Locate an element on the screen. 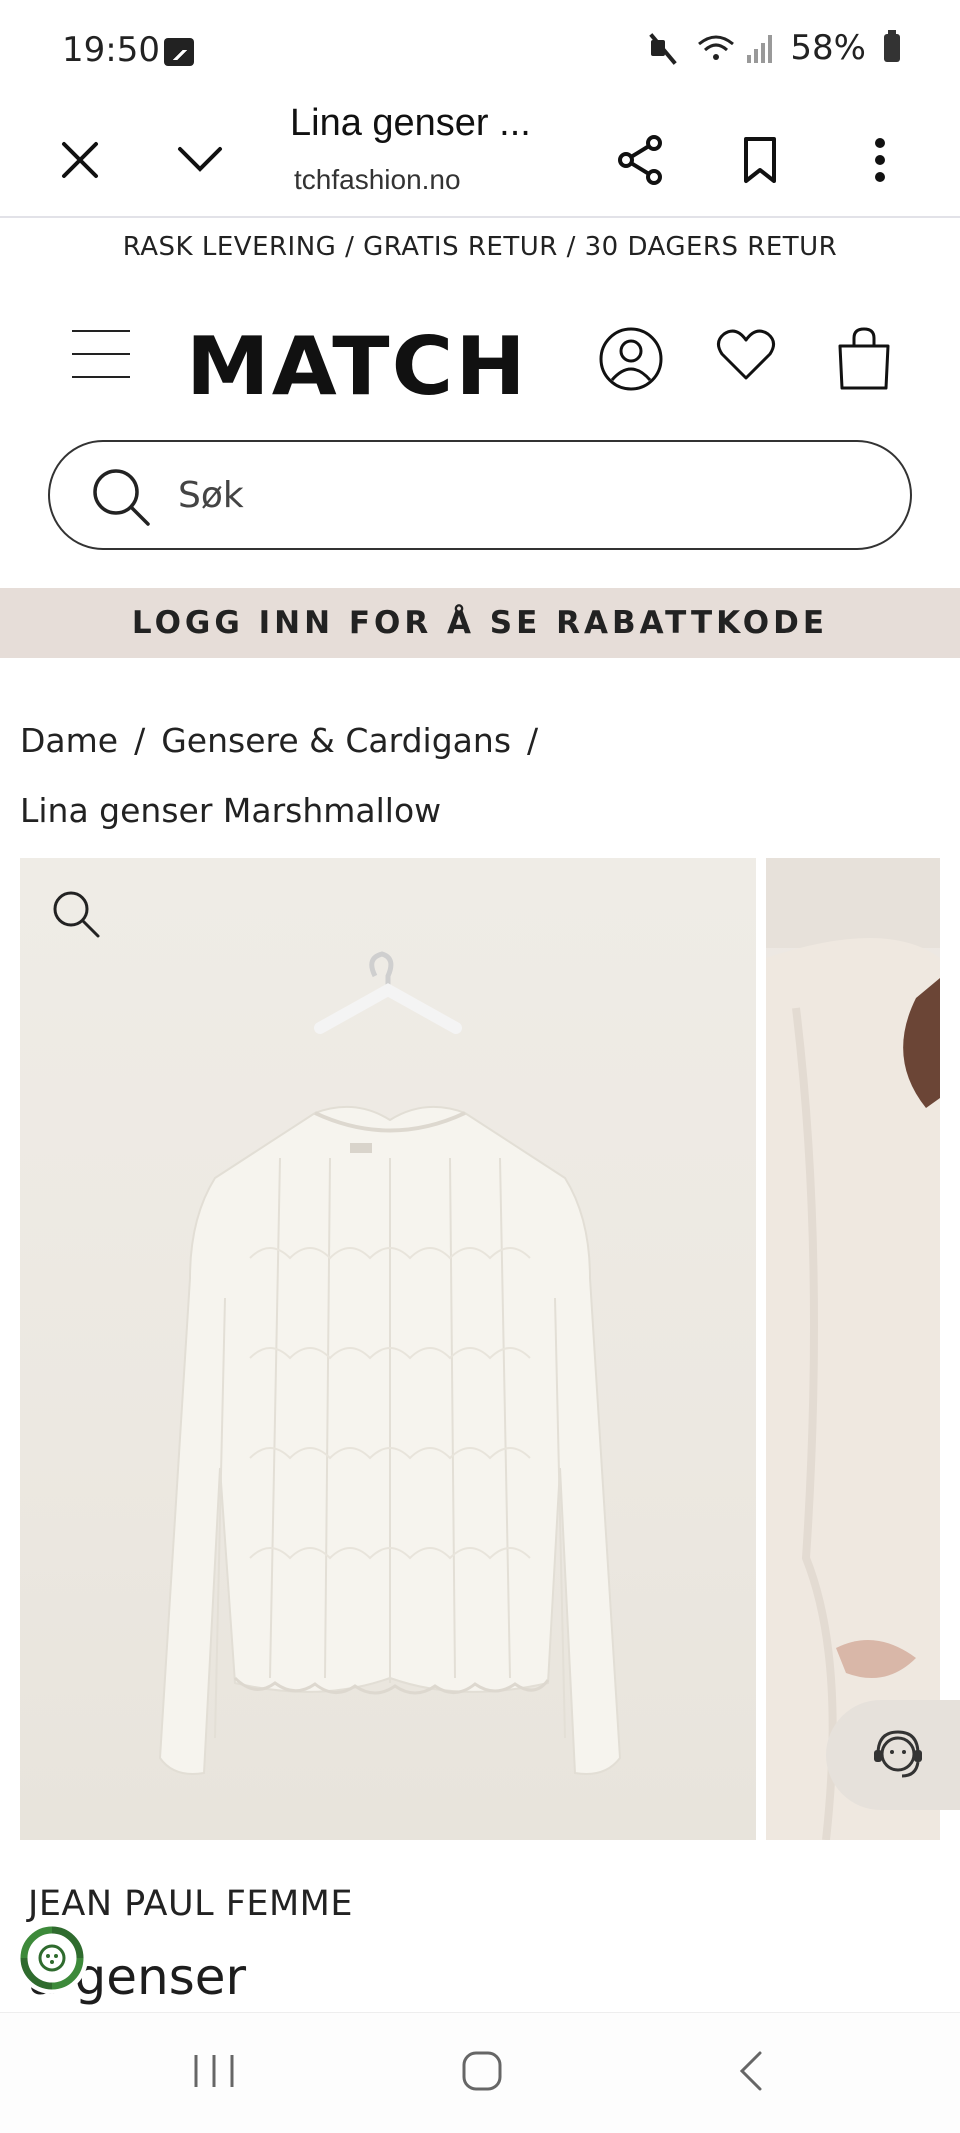  account-icon is located at coordinates (631, 359).